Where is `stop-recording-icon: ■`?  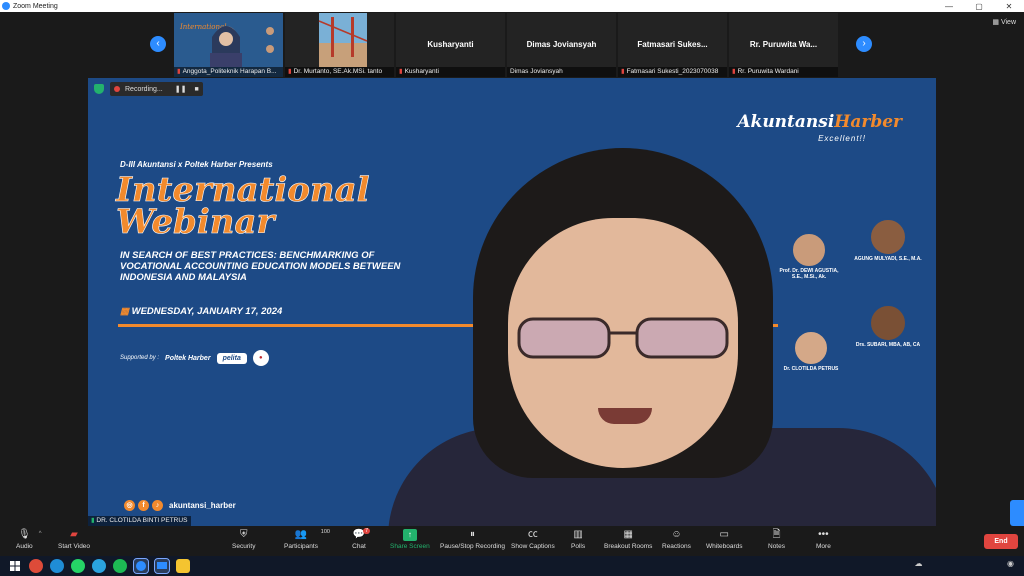
stop-recording-icon: ■ is located at coordinates (196, 89).